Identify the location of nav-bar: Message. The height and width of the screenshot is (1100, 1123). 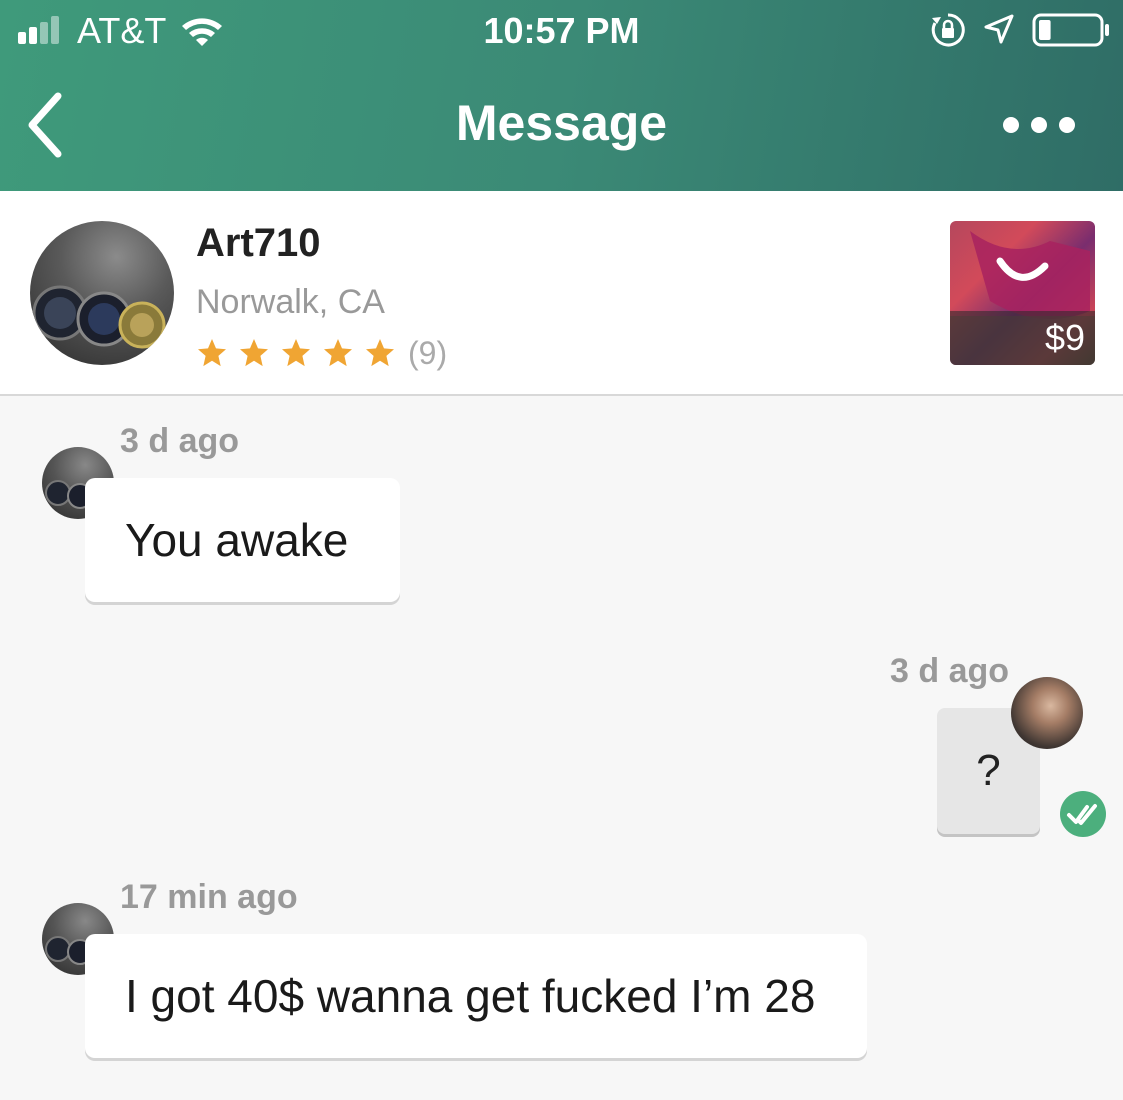
(561, 125).